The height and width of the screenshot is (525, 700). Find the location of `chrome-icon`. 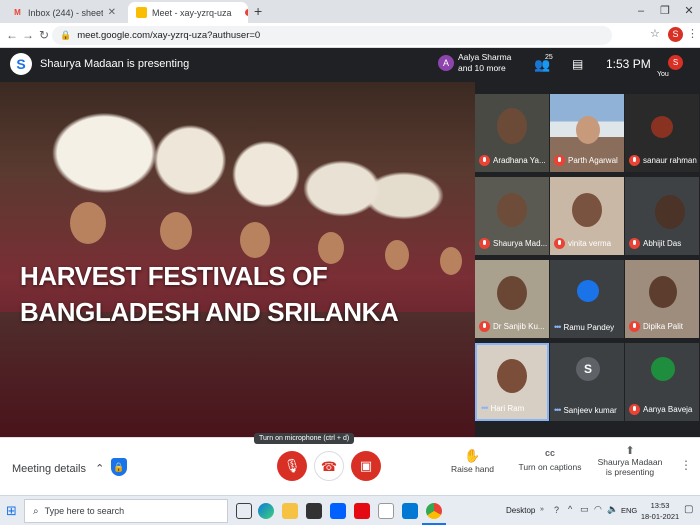

chrome-icon is located at coordinates (434, 511).